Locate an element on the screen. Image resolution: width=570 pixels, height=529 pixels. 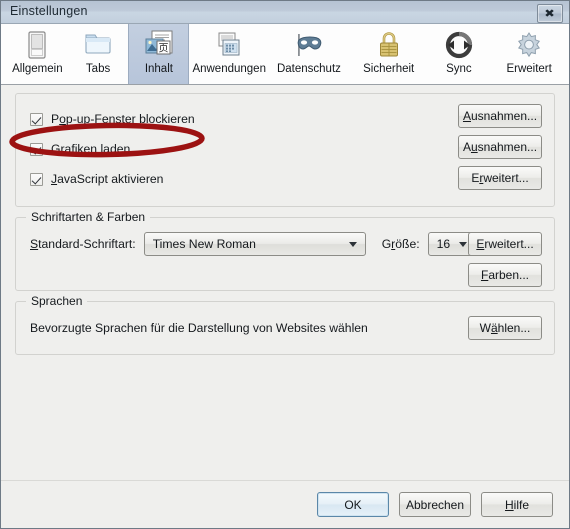
tab-anwendungen: Anwendungen is located at coordinates (229, 54).